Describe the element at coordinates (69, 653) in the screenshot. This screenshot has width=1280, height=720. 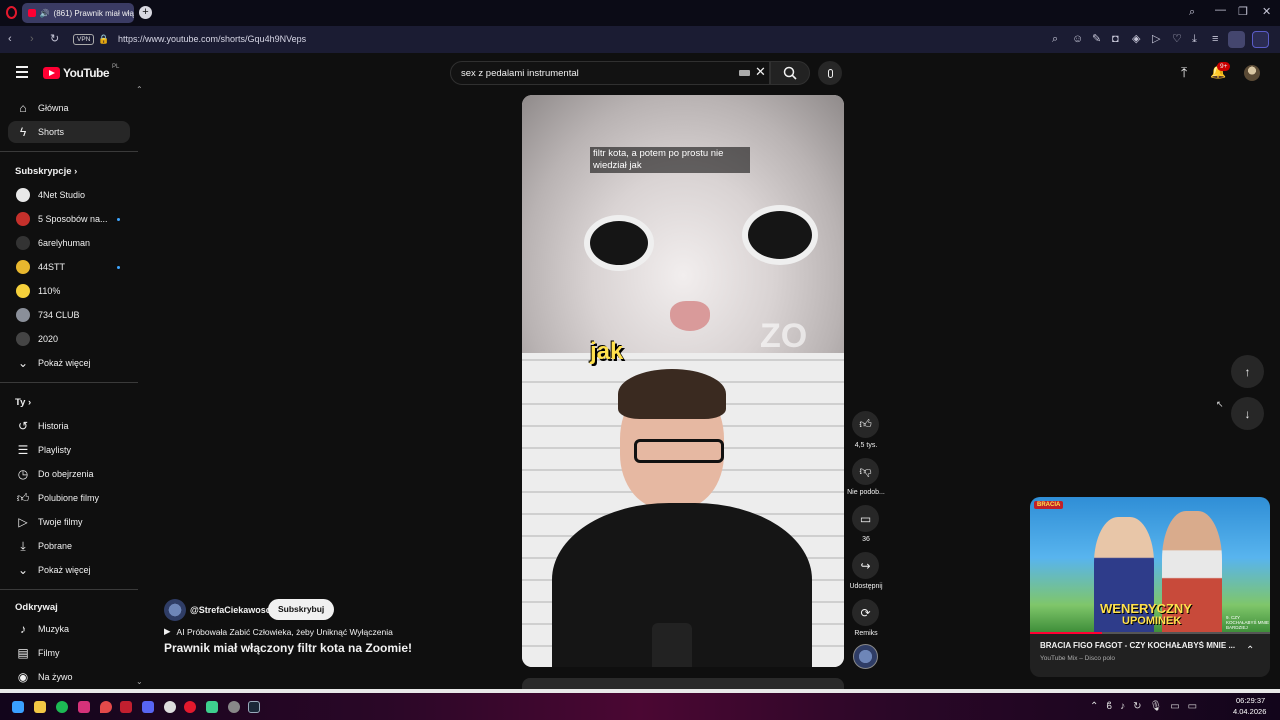
I see `sidebar-item-movies: ▤ Filmy` at that location.